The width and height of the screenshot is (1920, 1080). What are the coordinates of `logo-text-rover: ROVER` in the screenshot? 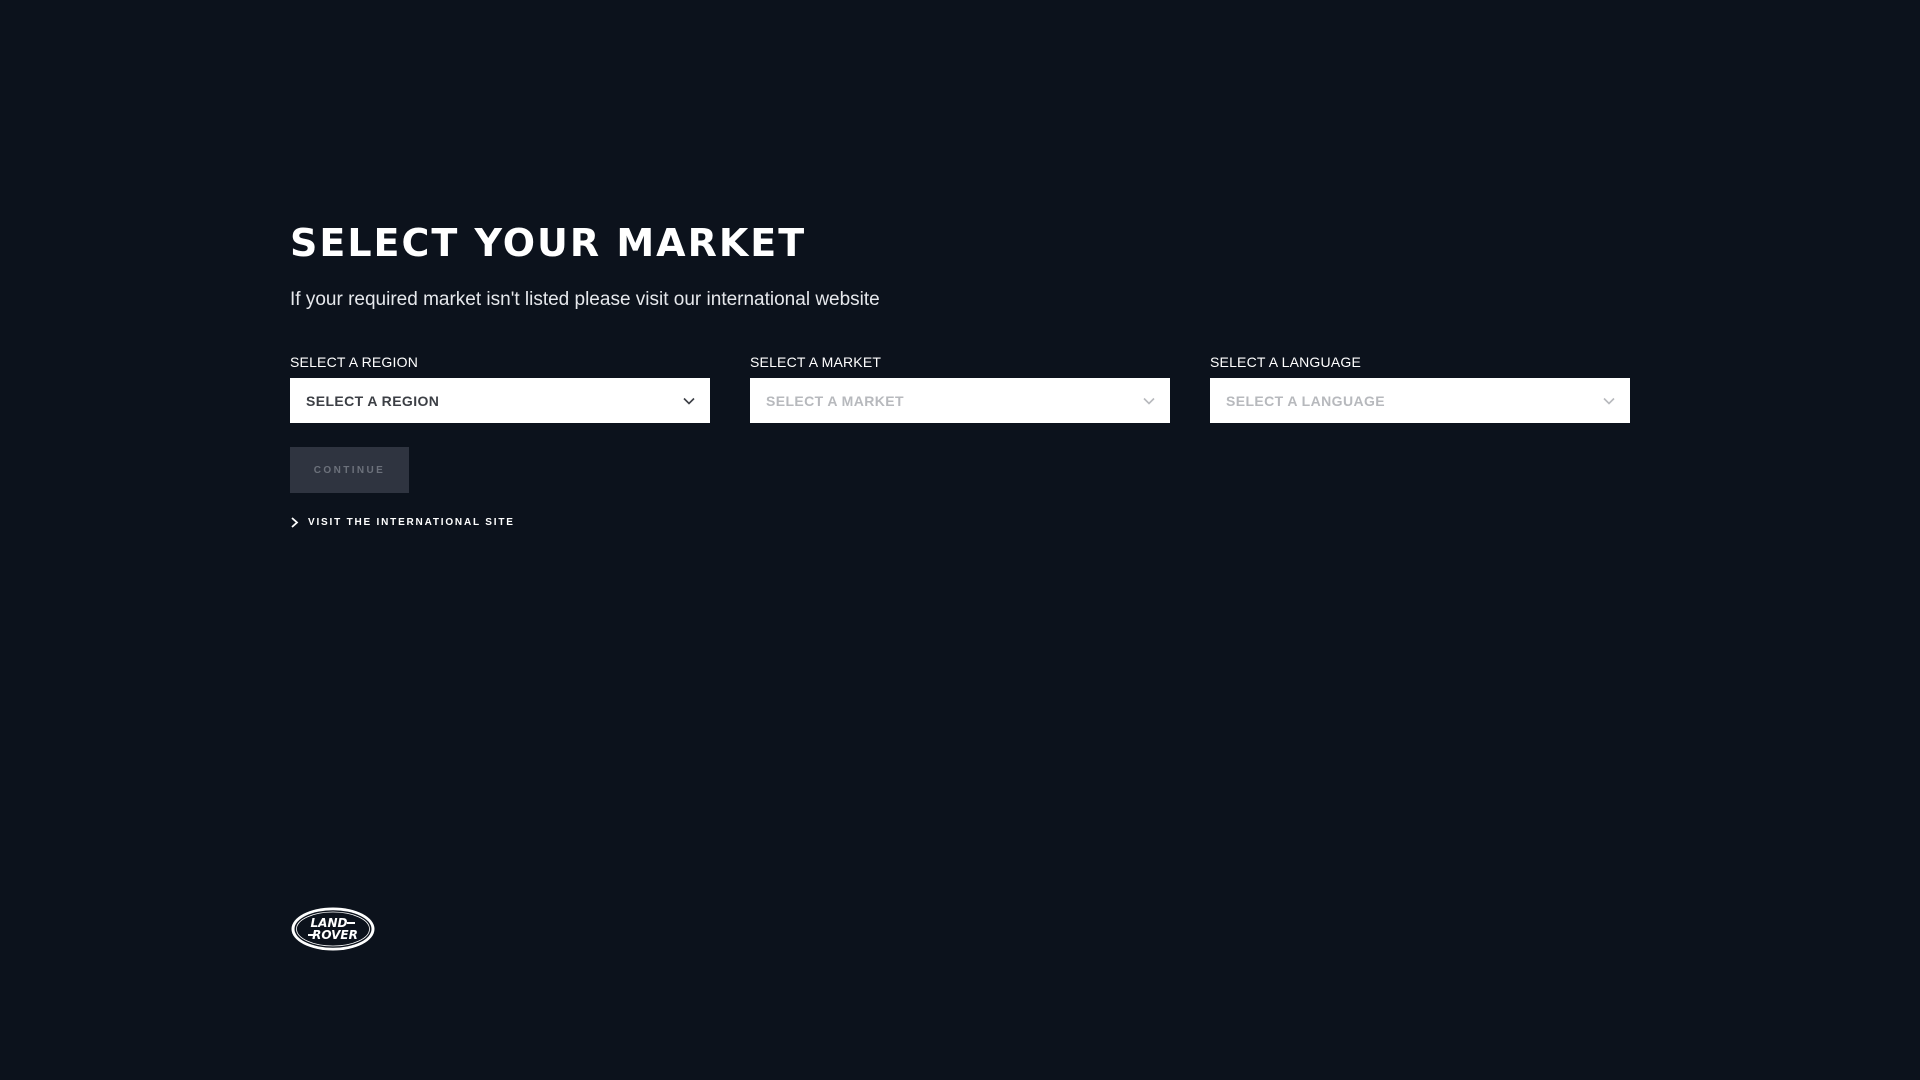 It's located at (335, 935).